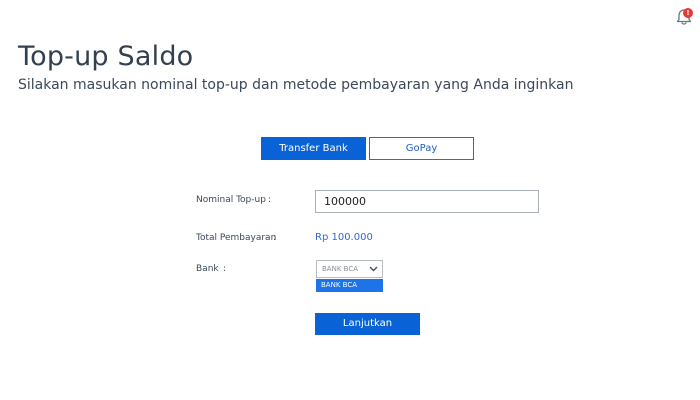 This screenshot has height=400, width=700. What do you see at coordinates (313, 148) in the screenshot?
I see `tab-transfer-bank: Transfer Bank` at bounding box center [313, 148].